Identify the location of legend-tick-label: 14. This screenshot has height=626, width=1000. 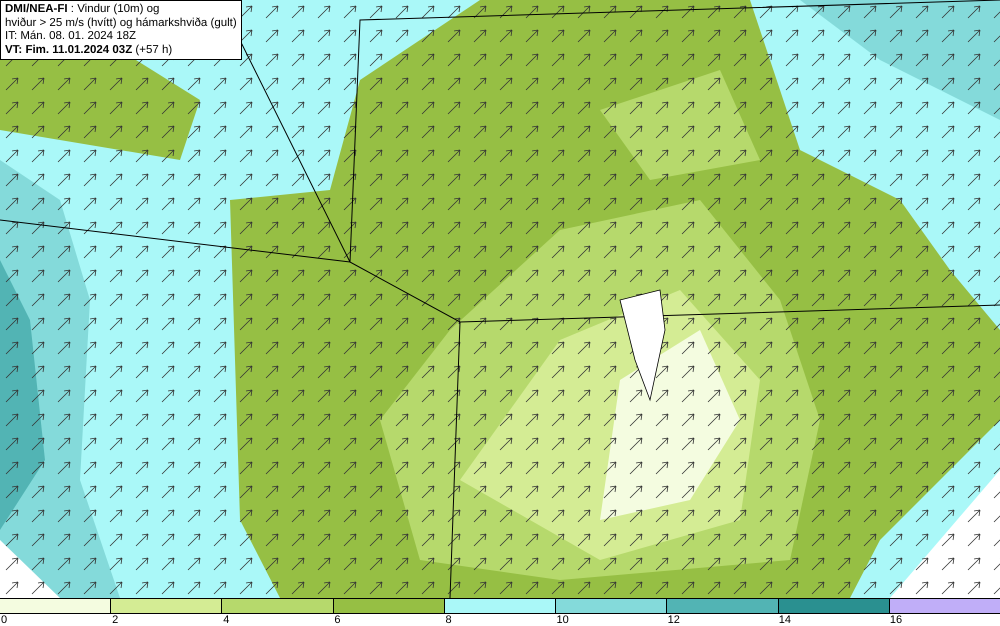
(785, 620).